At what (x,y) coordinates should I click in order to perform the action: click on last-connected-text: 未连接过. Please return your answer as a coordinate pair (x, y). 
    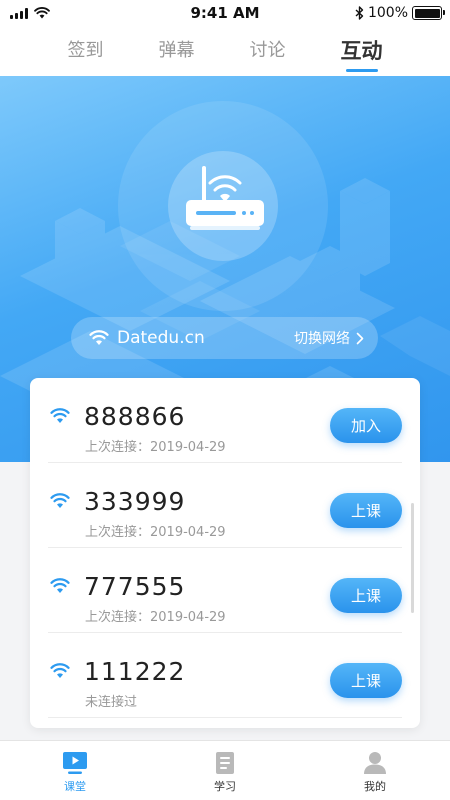
    Looking at the image, I should click on (111, 702).